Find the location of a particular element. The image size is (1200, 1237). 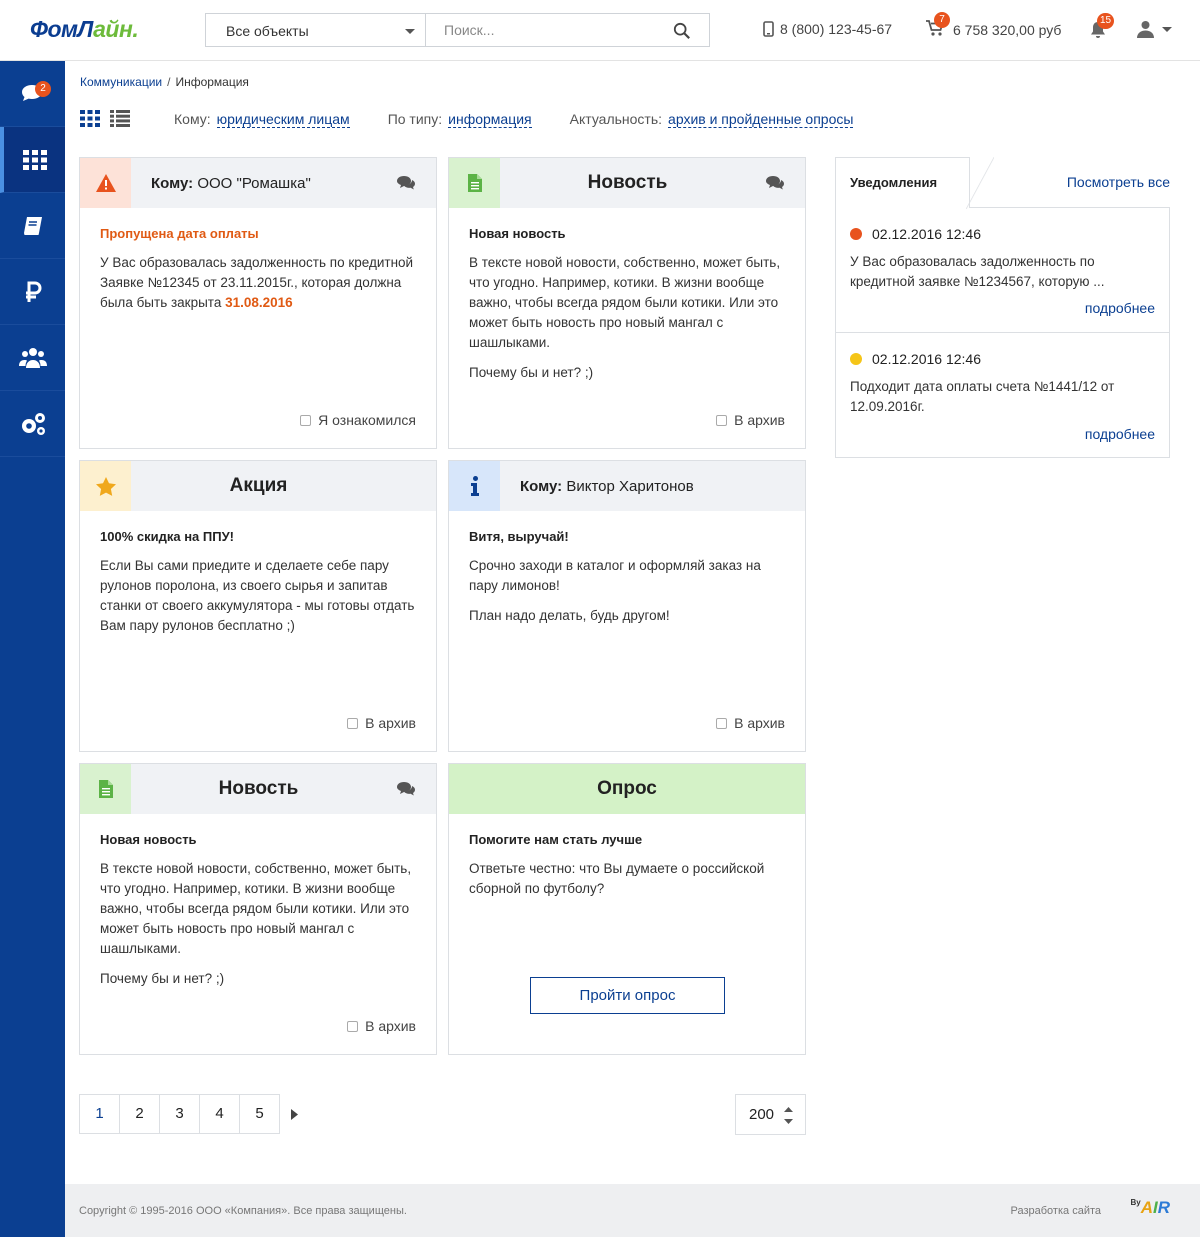

settings-icon is located at coordinates (33, 423).